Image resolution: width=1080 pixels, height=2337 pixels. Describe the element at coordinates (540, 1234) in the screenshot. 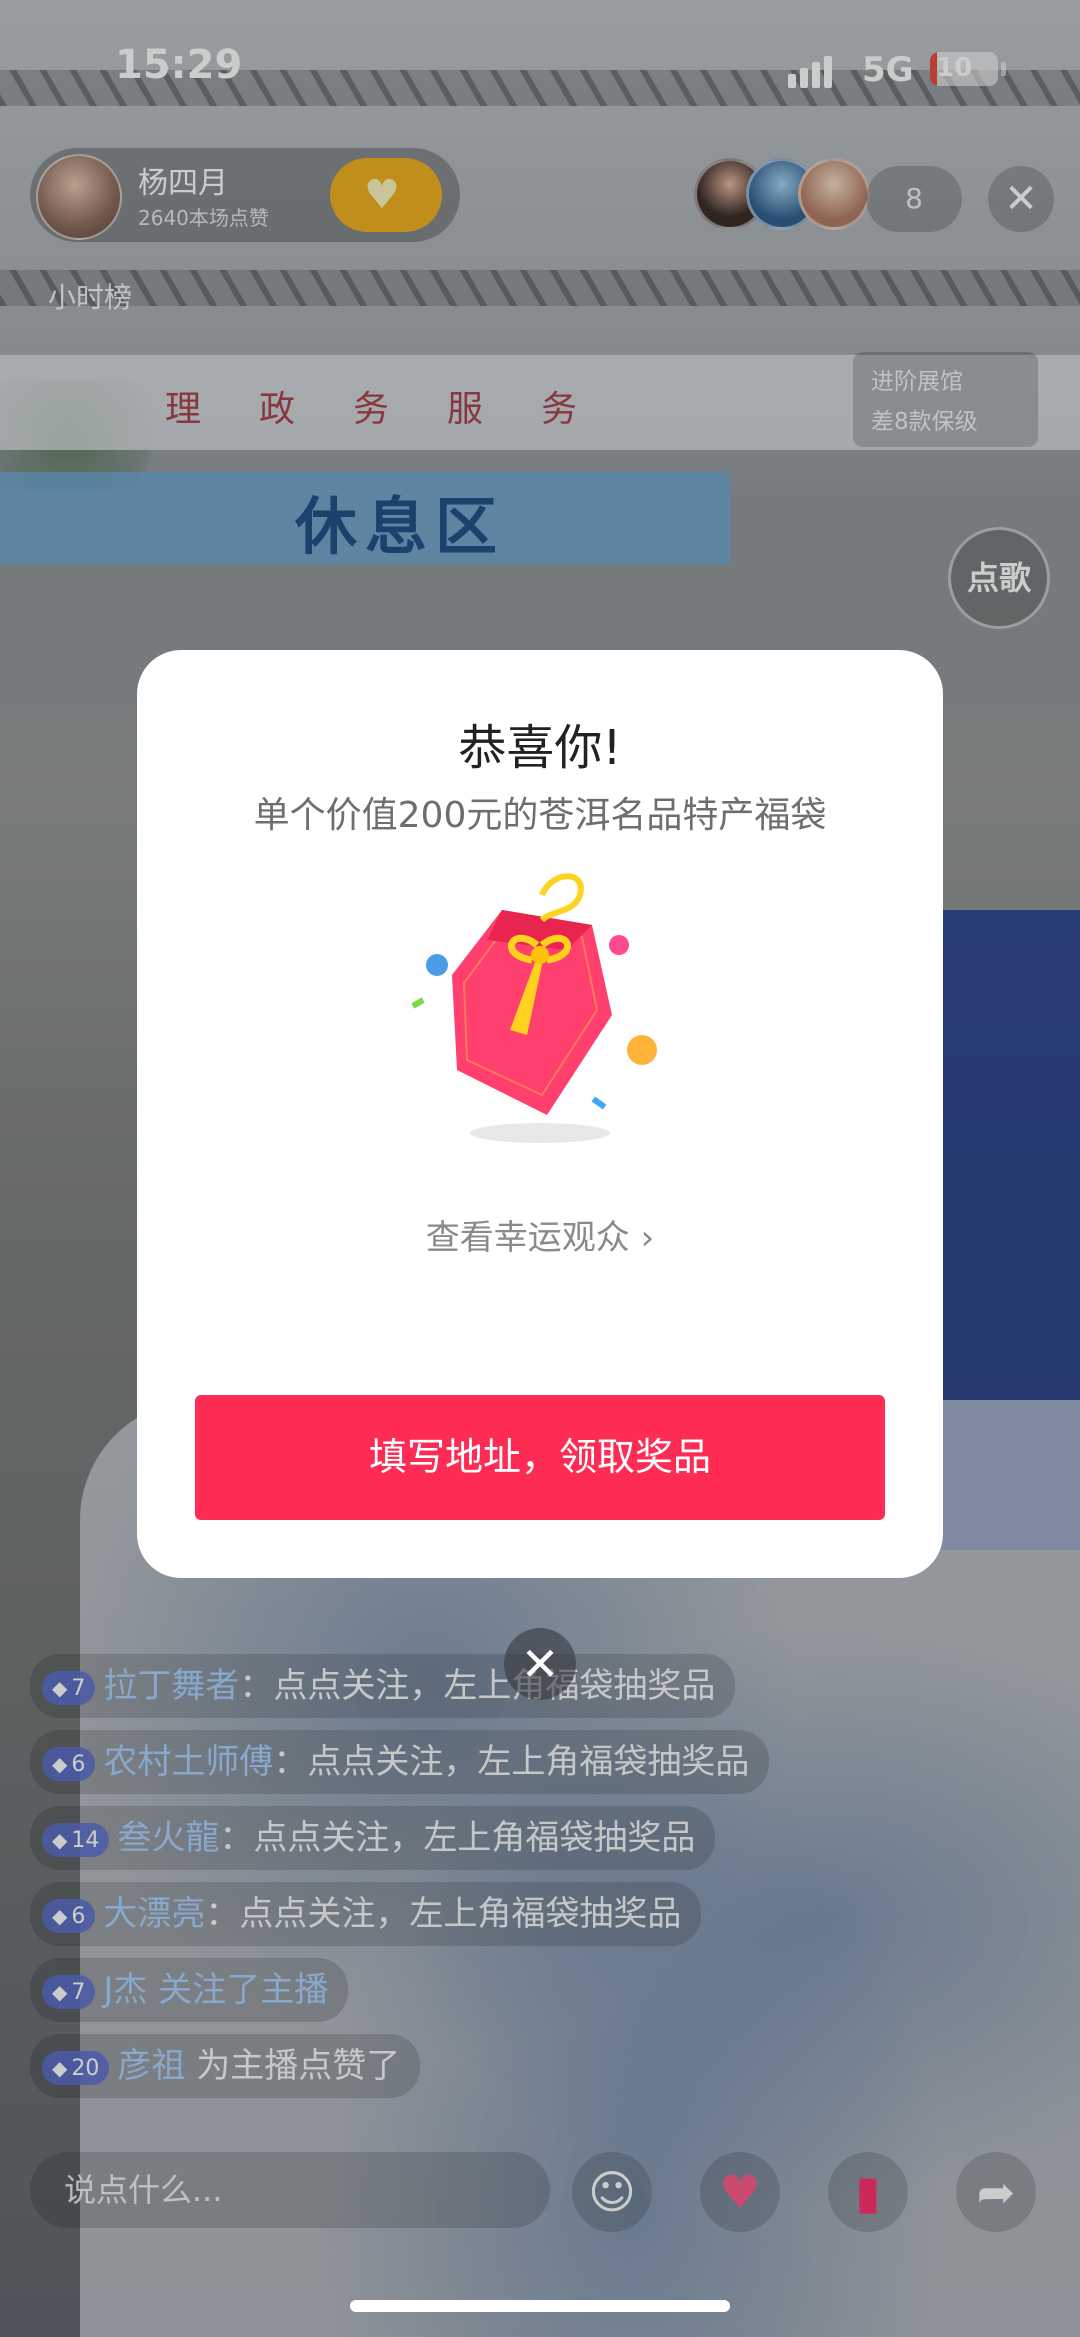

I see `see-lucky-viewers-link: 查看幸运观众 ›` at that location.